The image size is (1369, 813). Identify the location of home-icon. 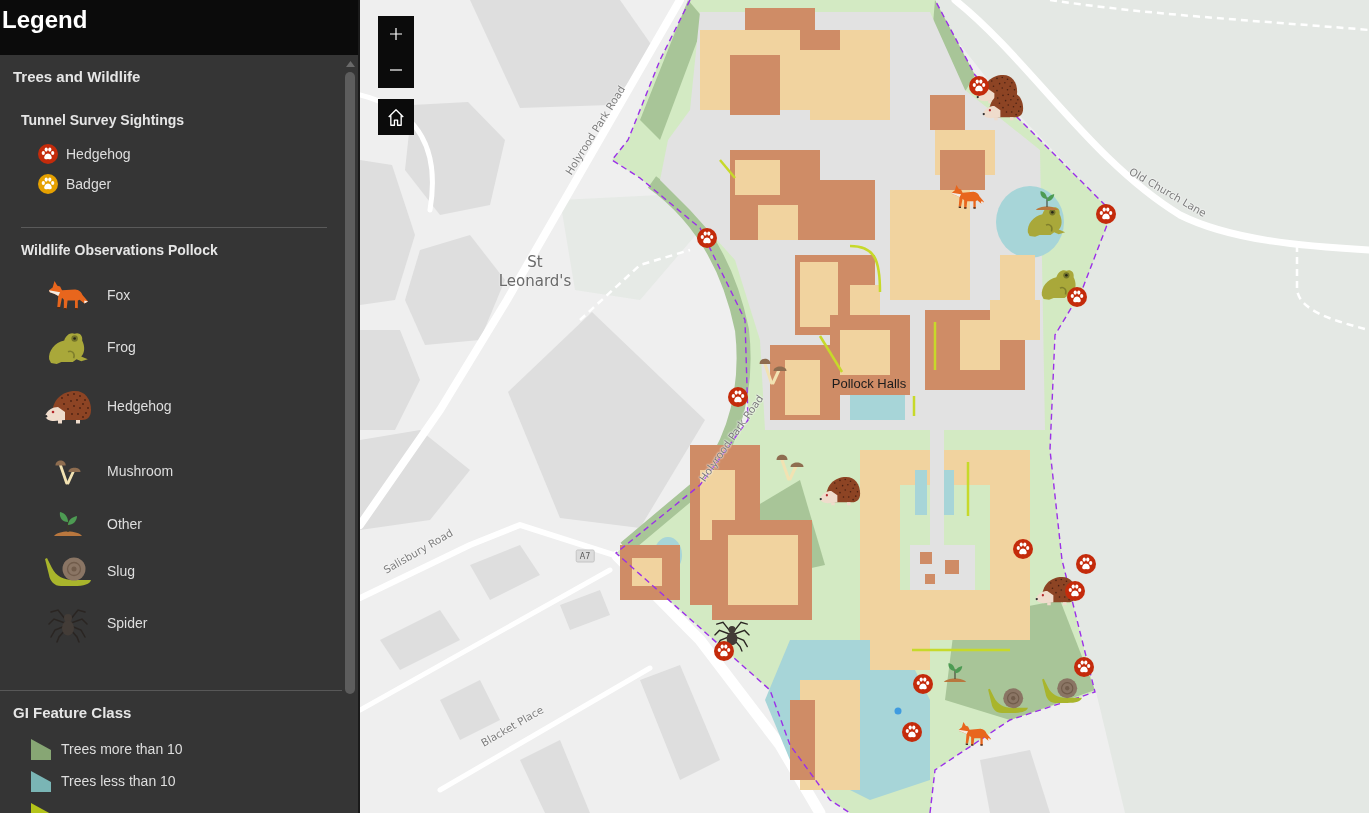
(396, 117).